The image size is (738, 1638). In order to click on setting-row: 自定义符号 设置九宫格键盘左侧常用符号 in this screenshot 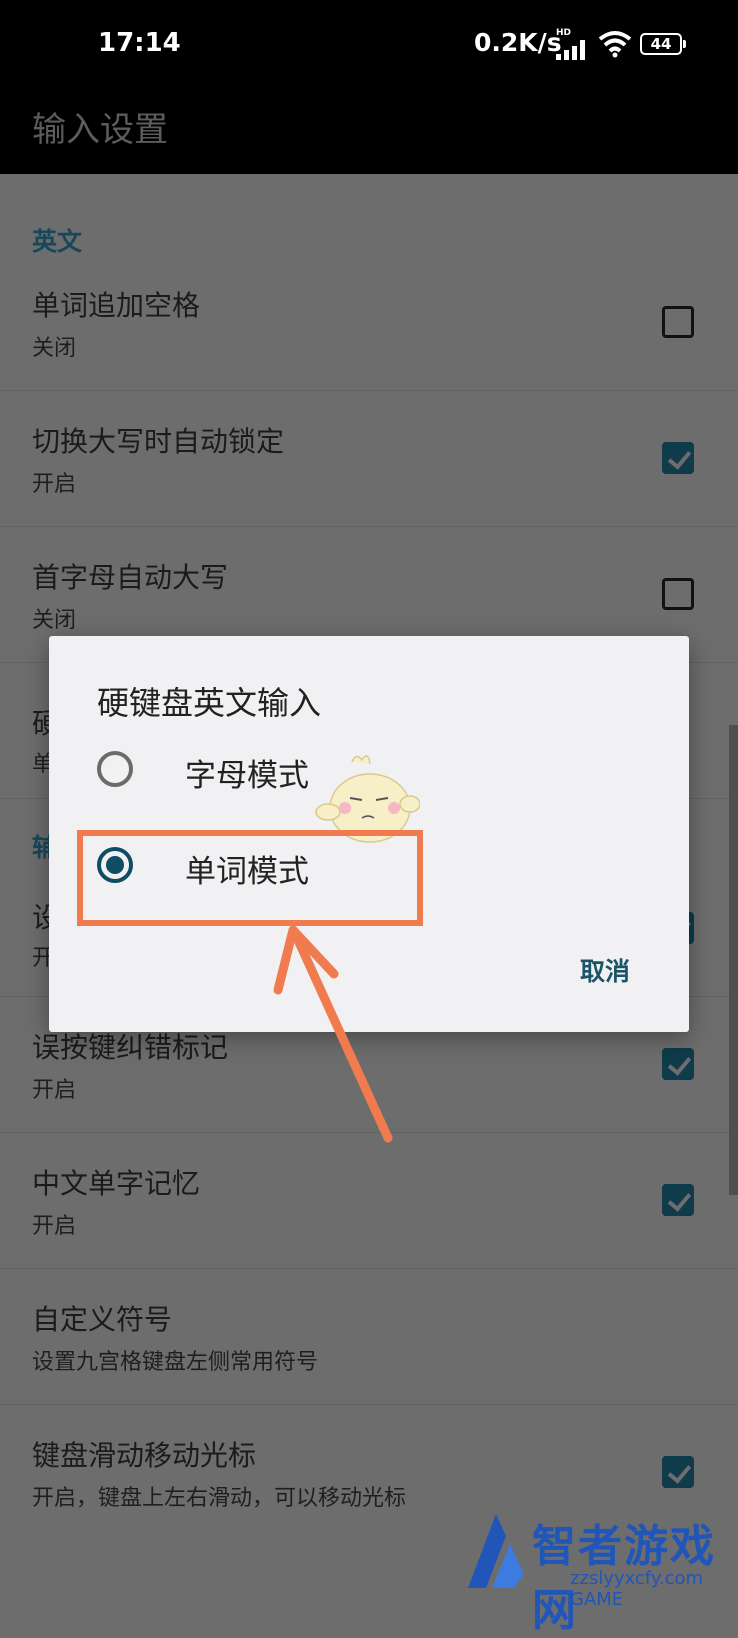, I will do `click(369, 1336)`.